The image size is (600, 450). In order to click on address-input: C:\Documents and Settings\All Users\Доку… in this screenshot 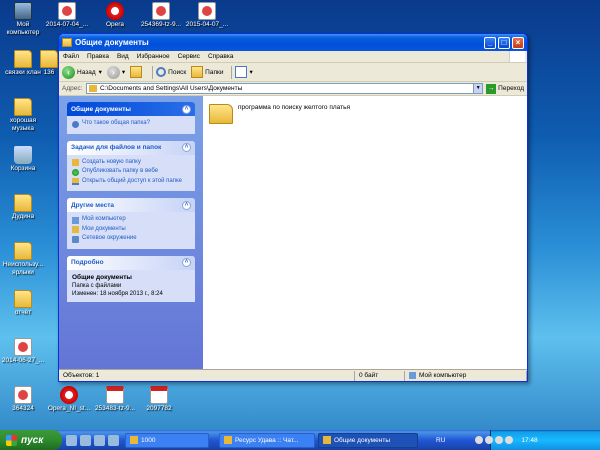, I will do `click(285, 88)`.